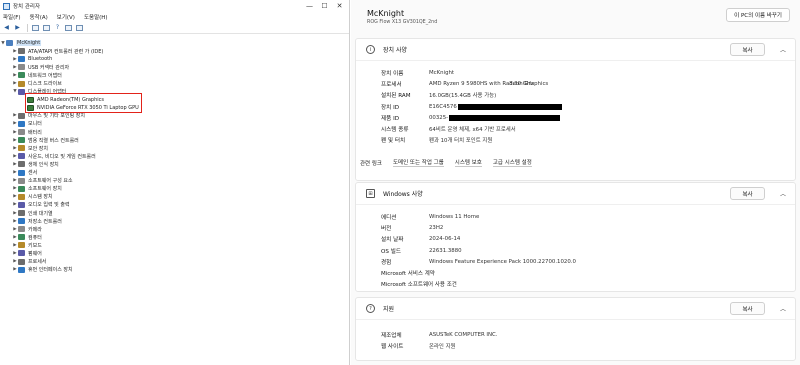 The height and width of the screenshot is (365, 800). Describe the element at coordinates (575, 193) in the screenshot. I see `windows-specs-header: ⊞ Windows 사양 복사 ︿` at that location.